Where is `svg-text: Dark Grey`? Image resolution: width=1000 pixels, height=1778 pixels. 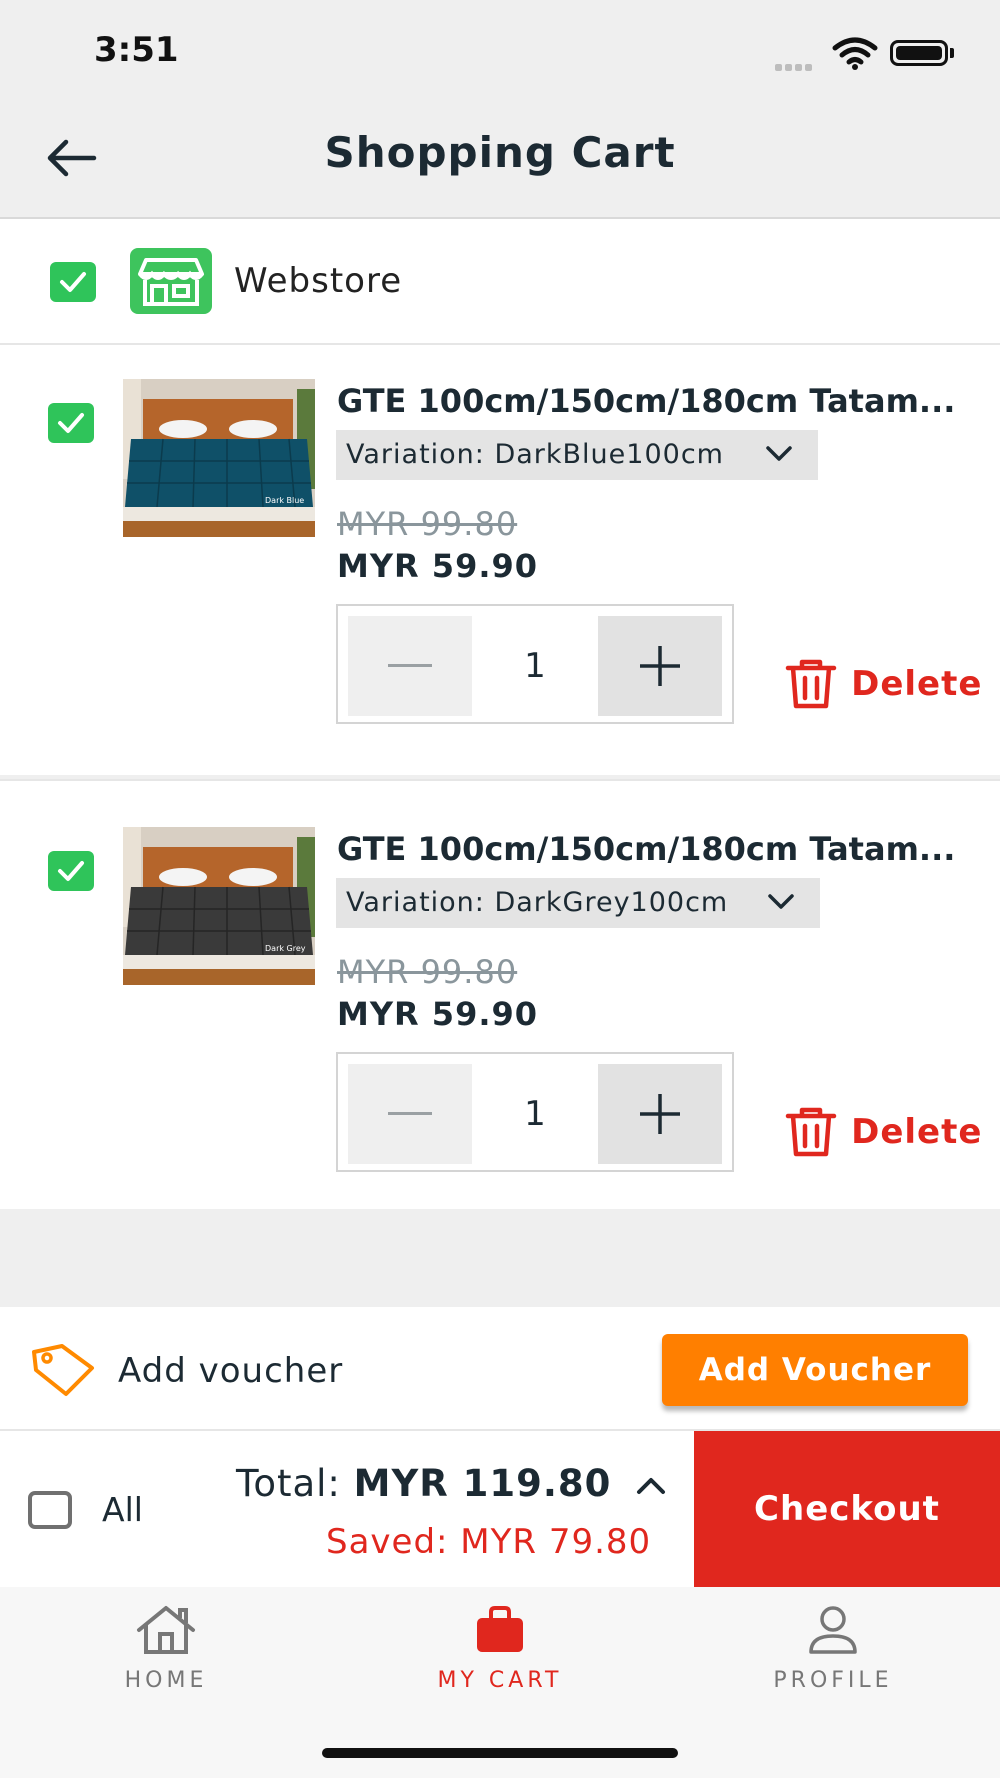 svg-text: Dark Grey is located at coordinates (285, 948).